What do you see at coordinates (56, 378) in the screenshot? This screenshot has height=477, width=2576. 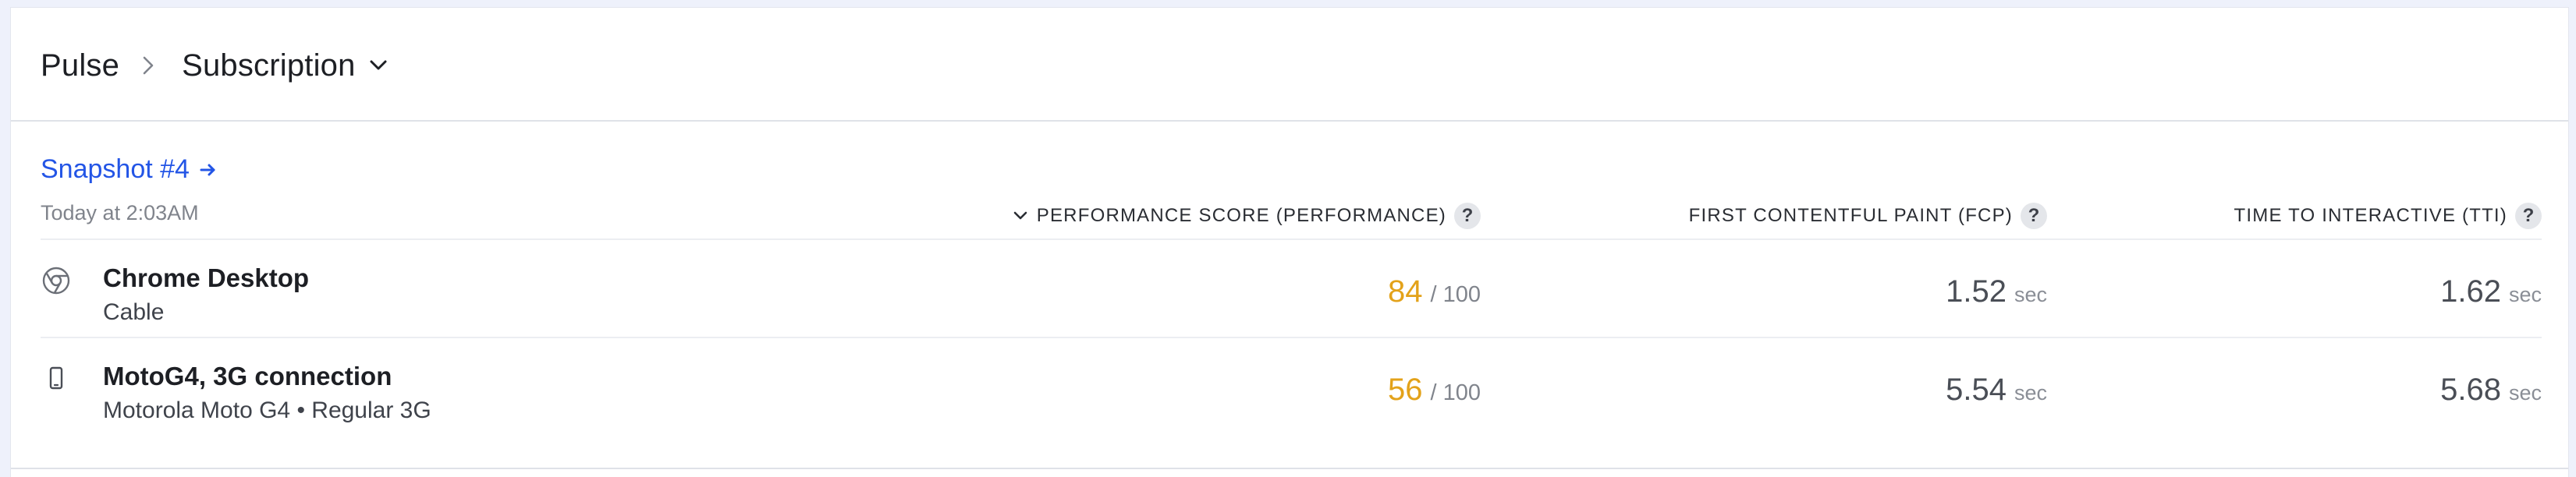 I see `mobile-phone-icon` at bounding box center [56, 378].